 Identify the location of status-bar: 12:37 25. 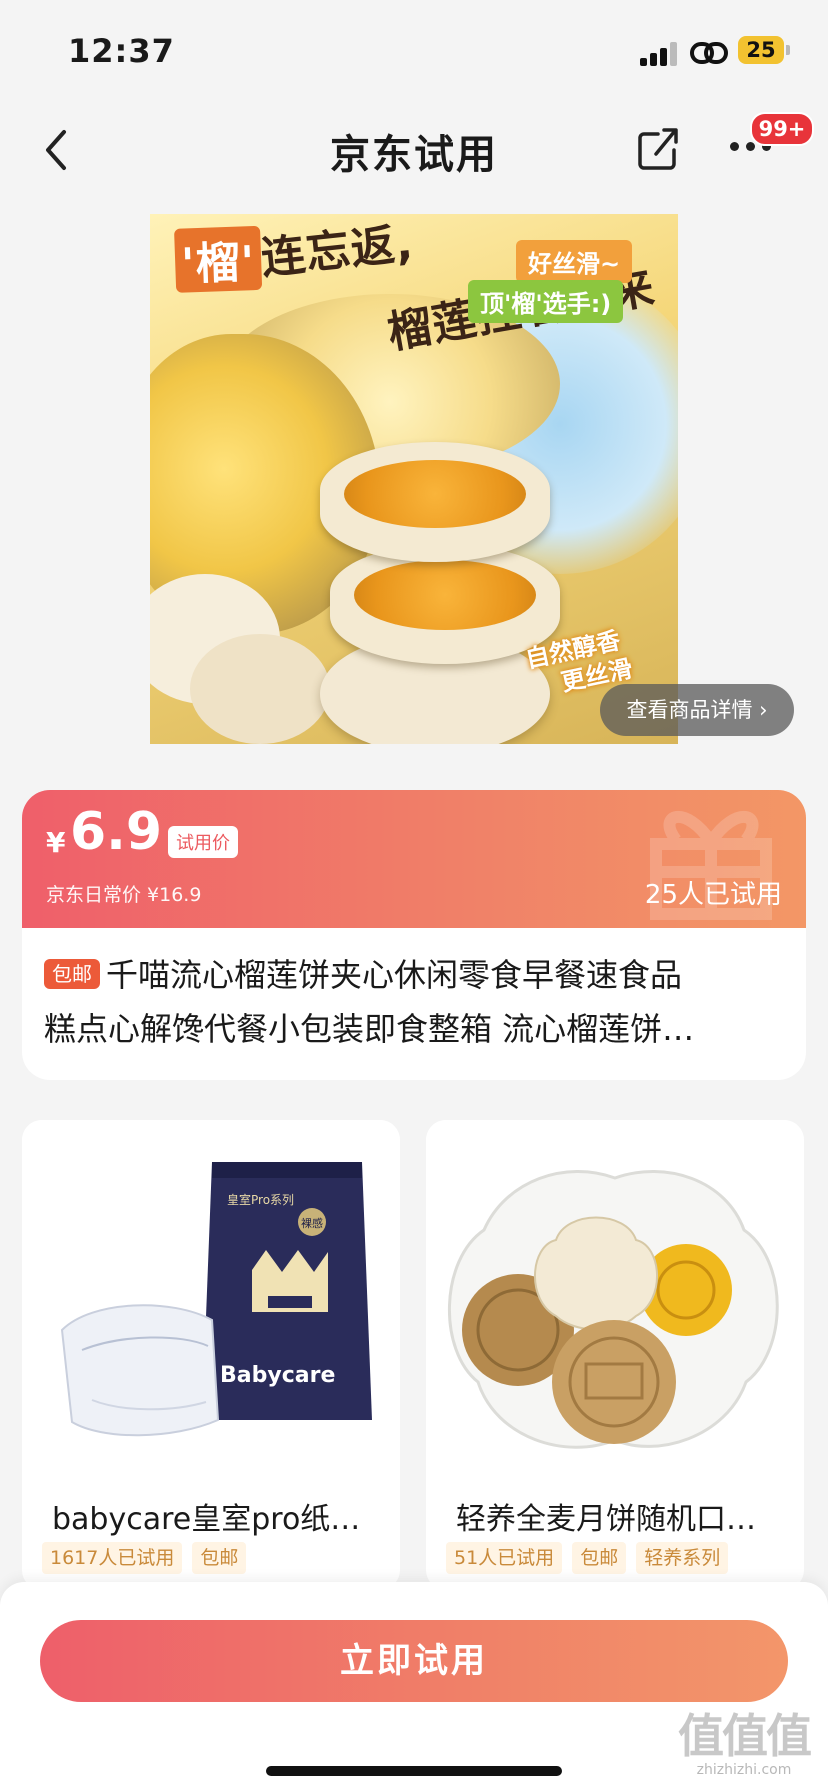
(414, 50).